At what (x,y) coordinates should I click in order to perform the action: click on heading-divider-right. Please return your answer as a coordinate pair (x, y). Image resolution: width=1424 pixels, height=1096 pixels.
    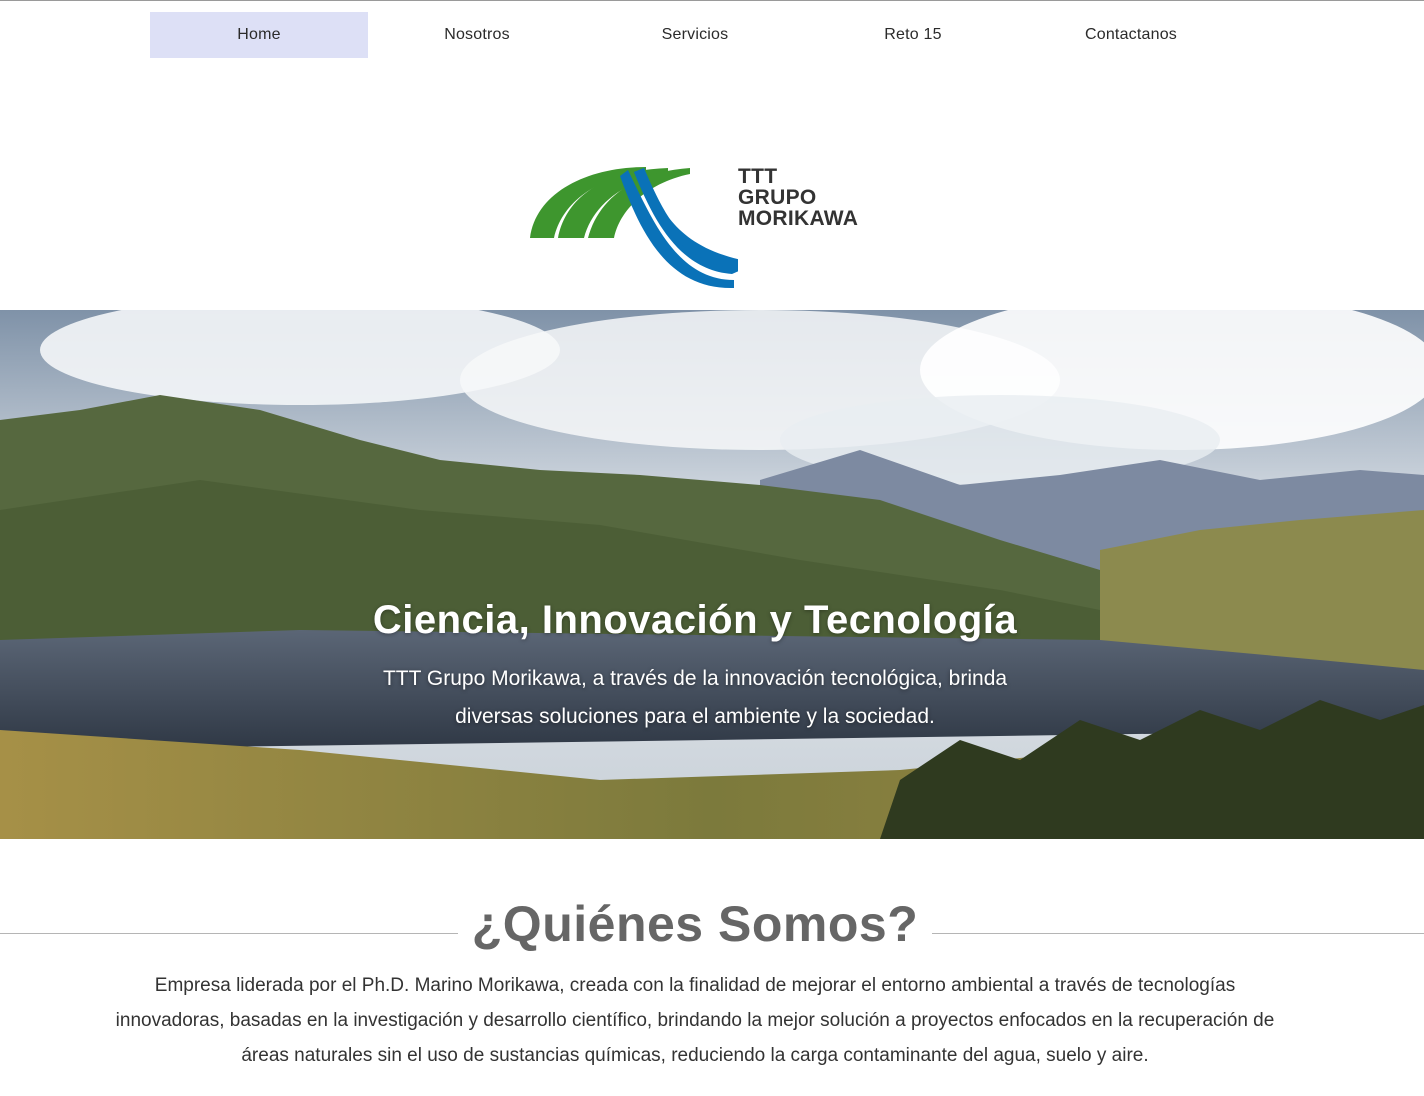
    Looking at the image, I should click on (1178, 933).